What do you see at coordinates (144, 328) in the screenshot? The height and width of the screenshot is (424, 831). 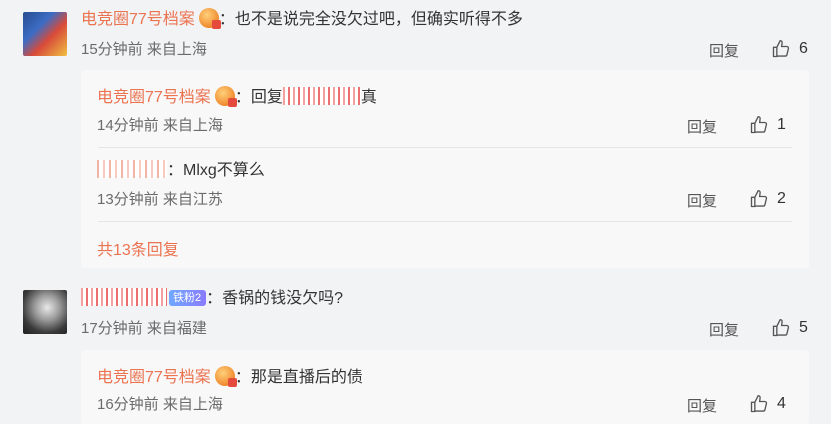 I see `comment-meta: 17分钟前 来自福建` at bounding box center [144, 328].